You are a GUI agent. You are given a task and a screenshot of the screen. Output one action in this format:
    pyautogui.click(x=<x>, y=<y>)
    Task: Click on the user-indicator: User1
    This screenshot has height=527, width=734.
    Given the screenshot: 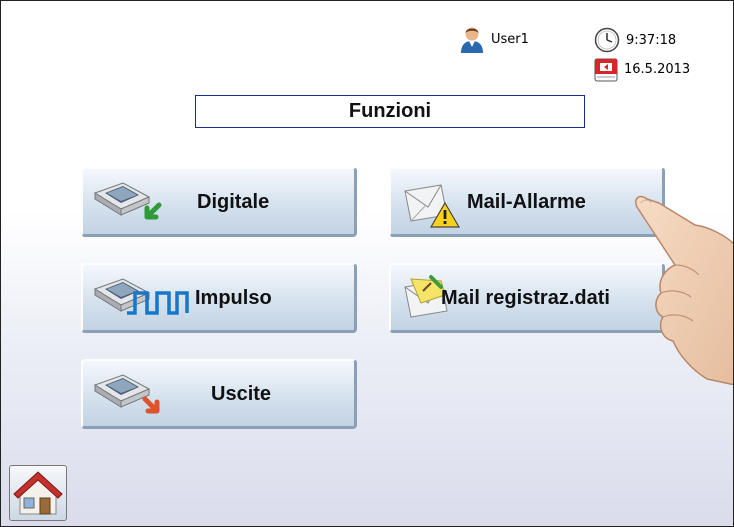 What is the action you would take?
    pyautogui.click(x=494, y=39)
    